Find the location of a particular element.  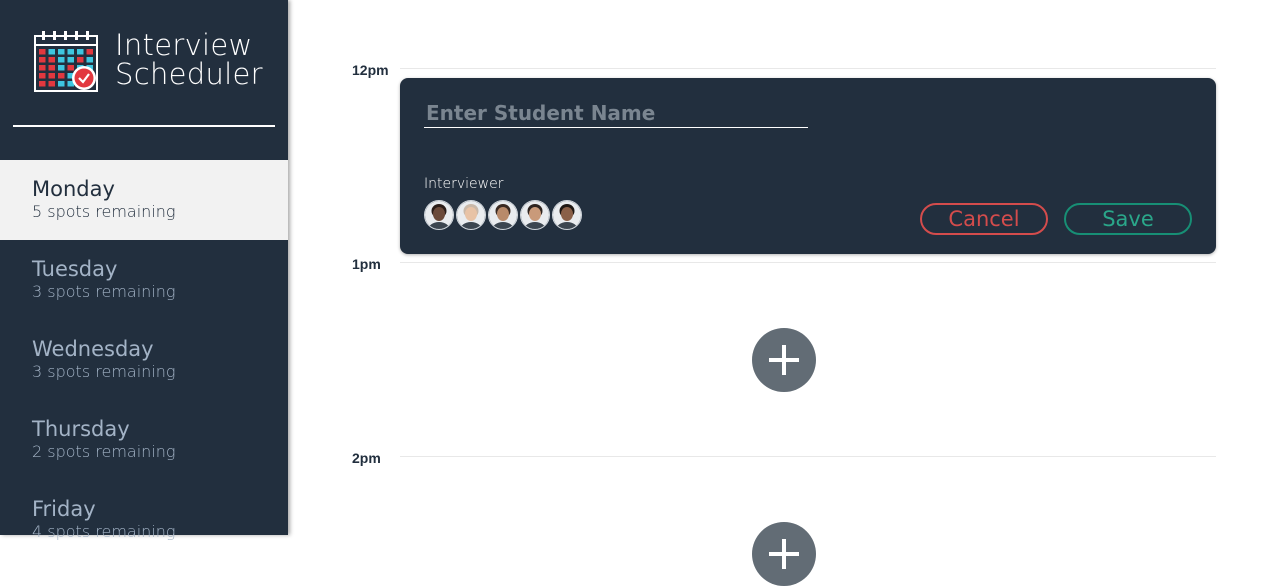

day-name: Thursday is located at coordinates (81, 429).